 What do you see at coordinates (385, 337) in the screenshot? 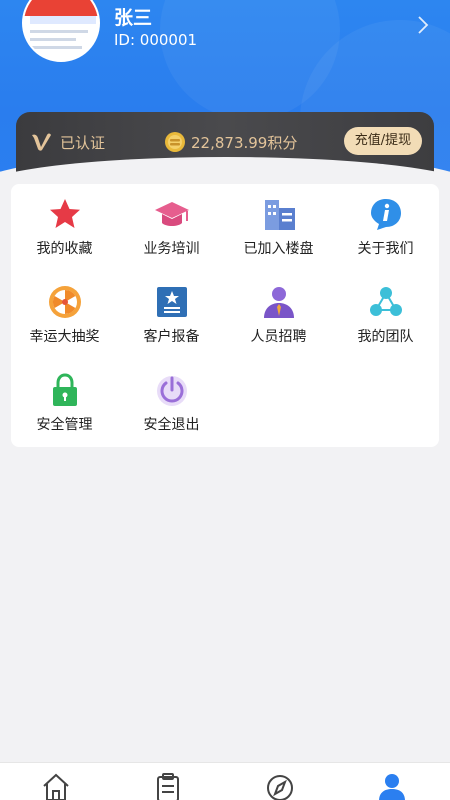
I see `menu-item-label: 我的团队` at bounding box center [385, 337].